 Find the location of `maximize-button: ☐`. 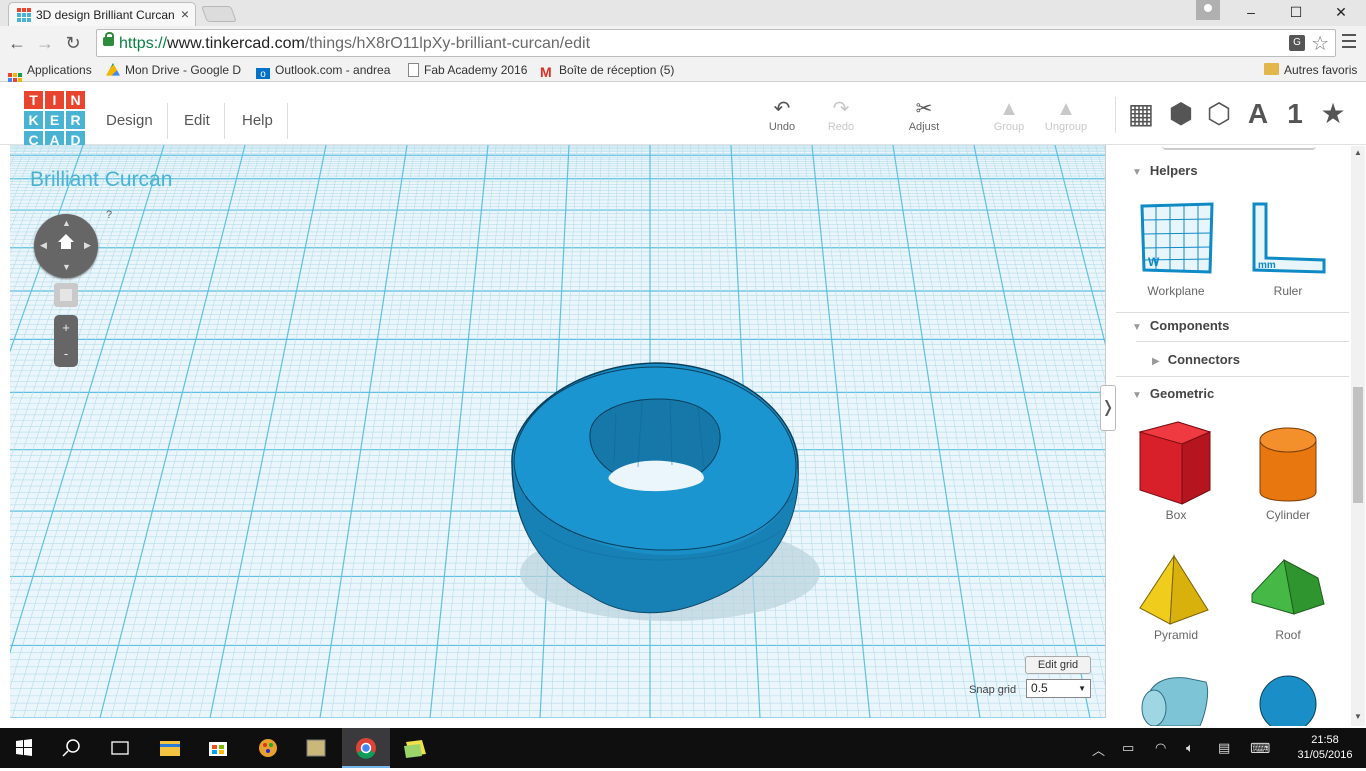

maximize-button: ☐ is located at coordinates (1296, 12).